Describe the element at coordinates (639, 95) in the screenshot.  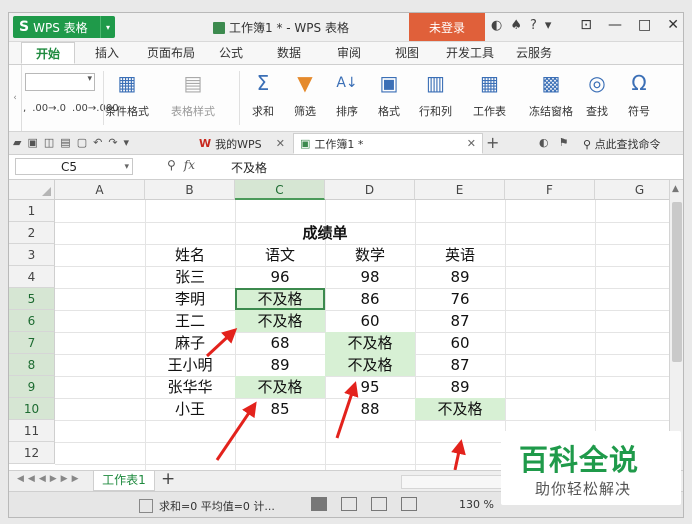
I see `symbol-button: Ω 符号` at that location.